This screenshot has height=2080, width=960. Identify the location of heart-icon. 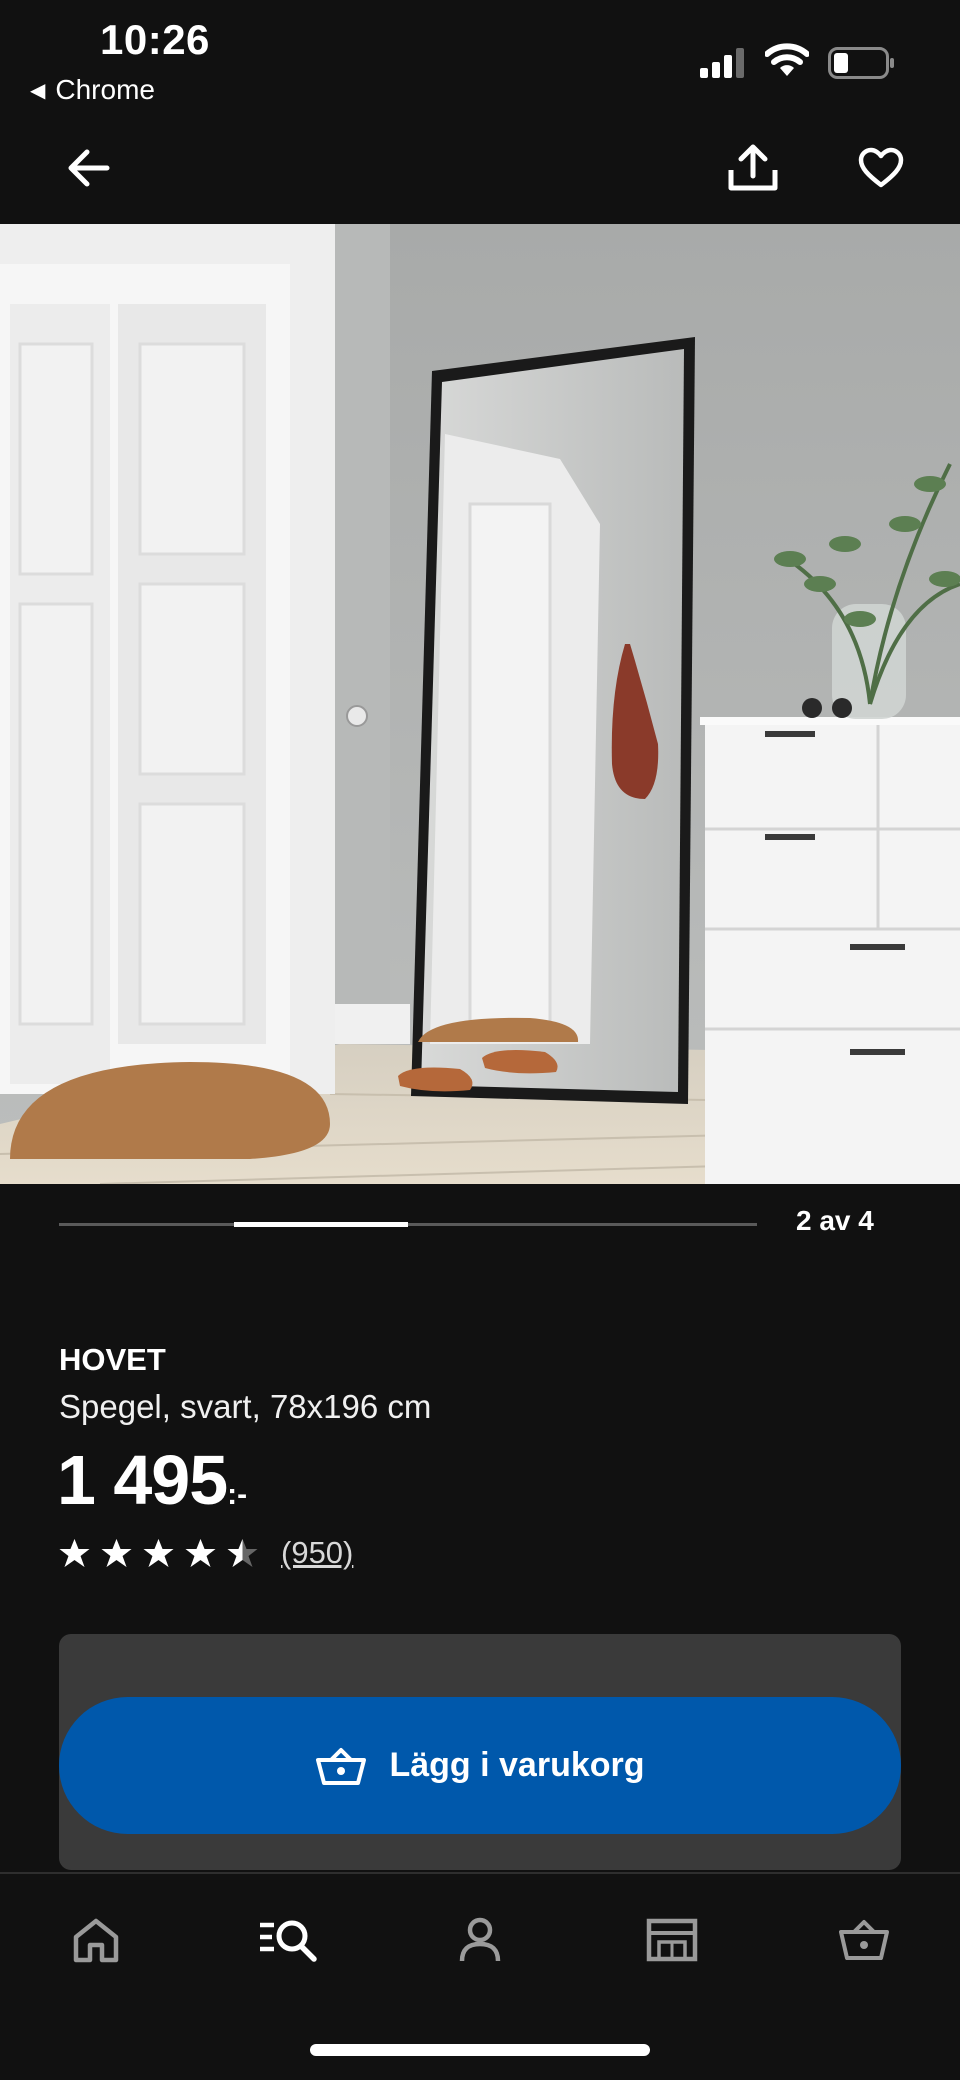
(881, 167).